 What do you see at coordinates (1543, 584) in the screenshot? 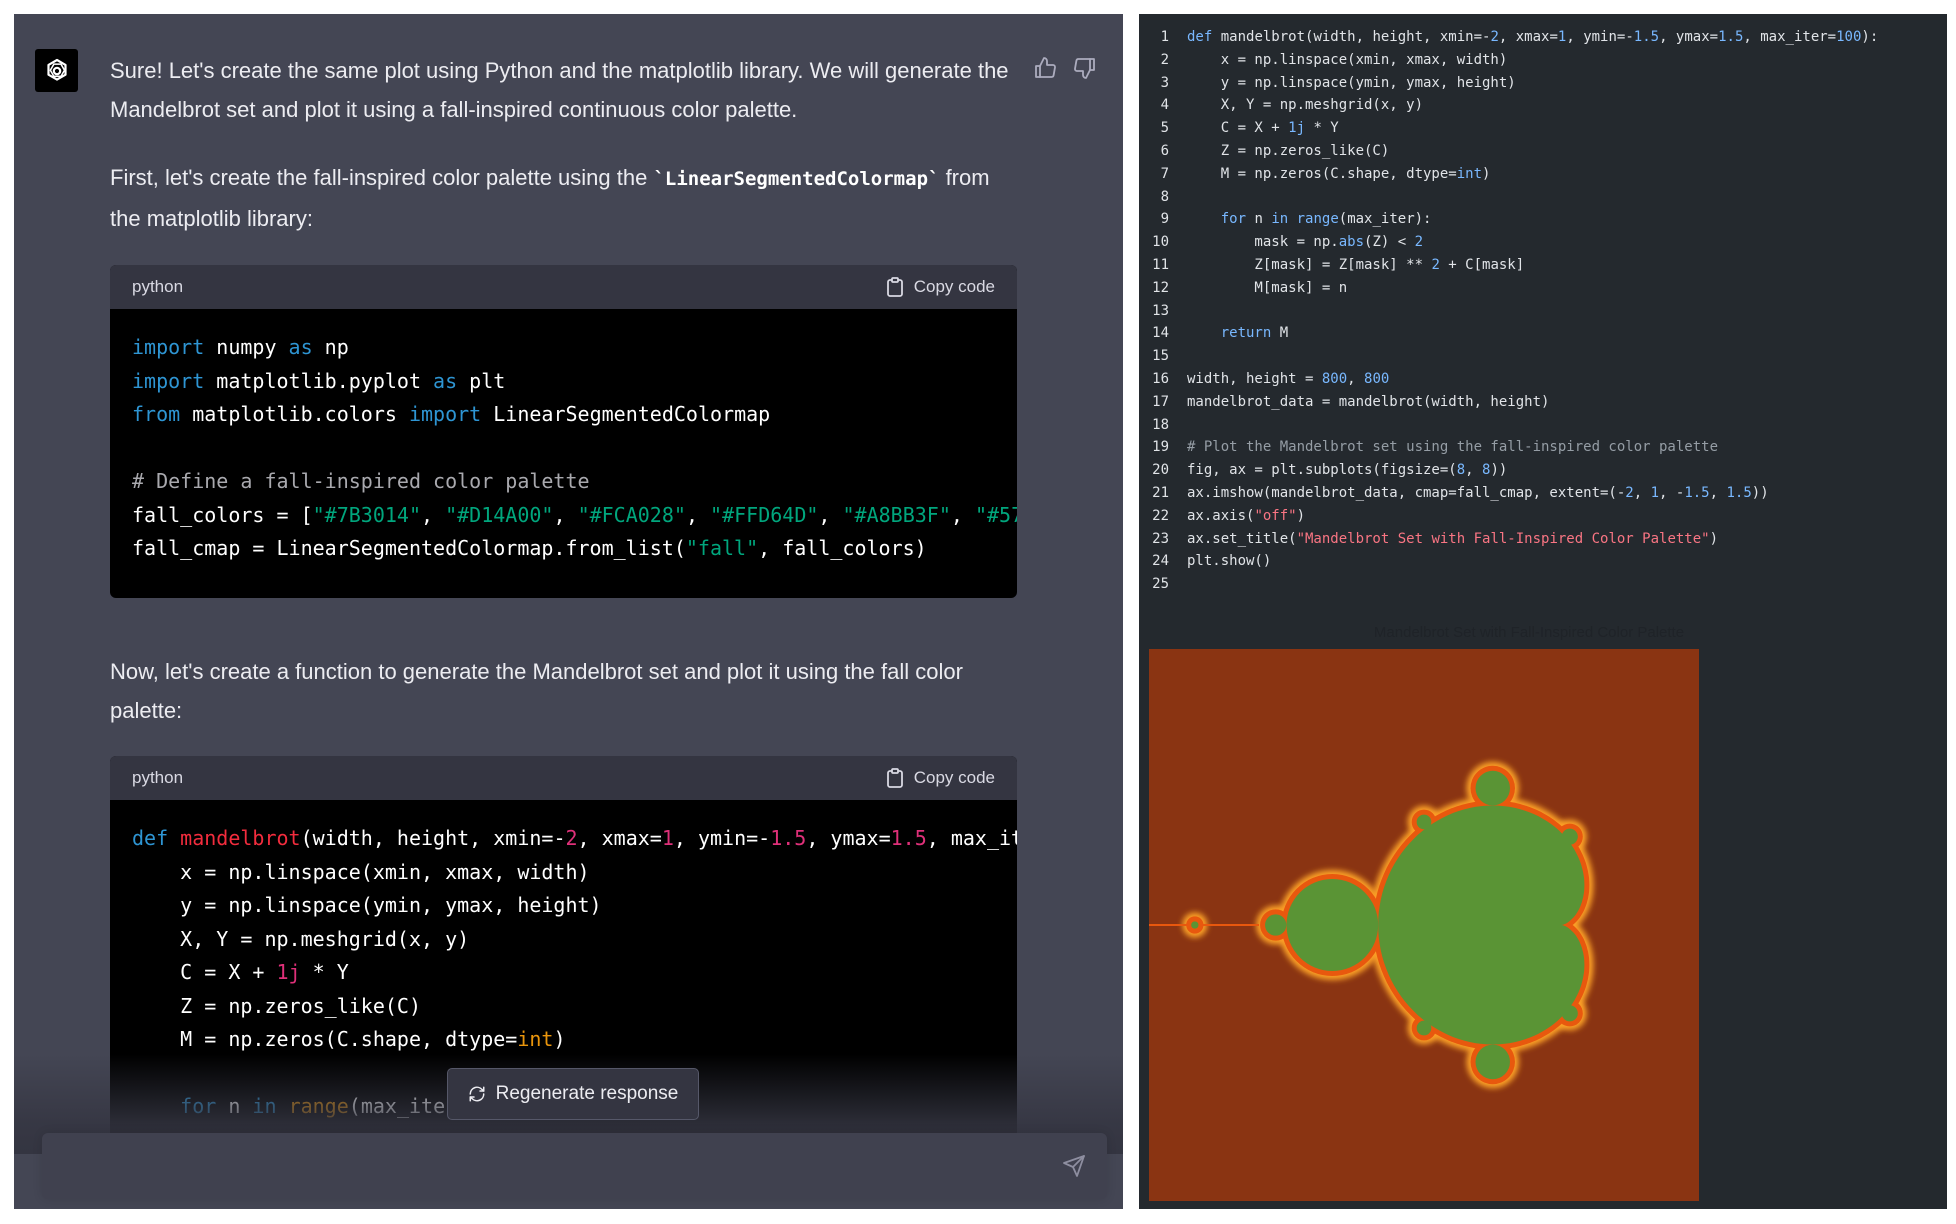
I see `editor-line: 25` at bounding box center [1543, 584].